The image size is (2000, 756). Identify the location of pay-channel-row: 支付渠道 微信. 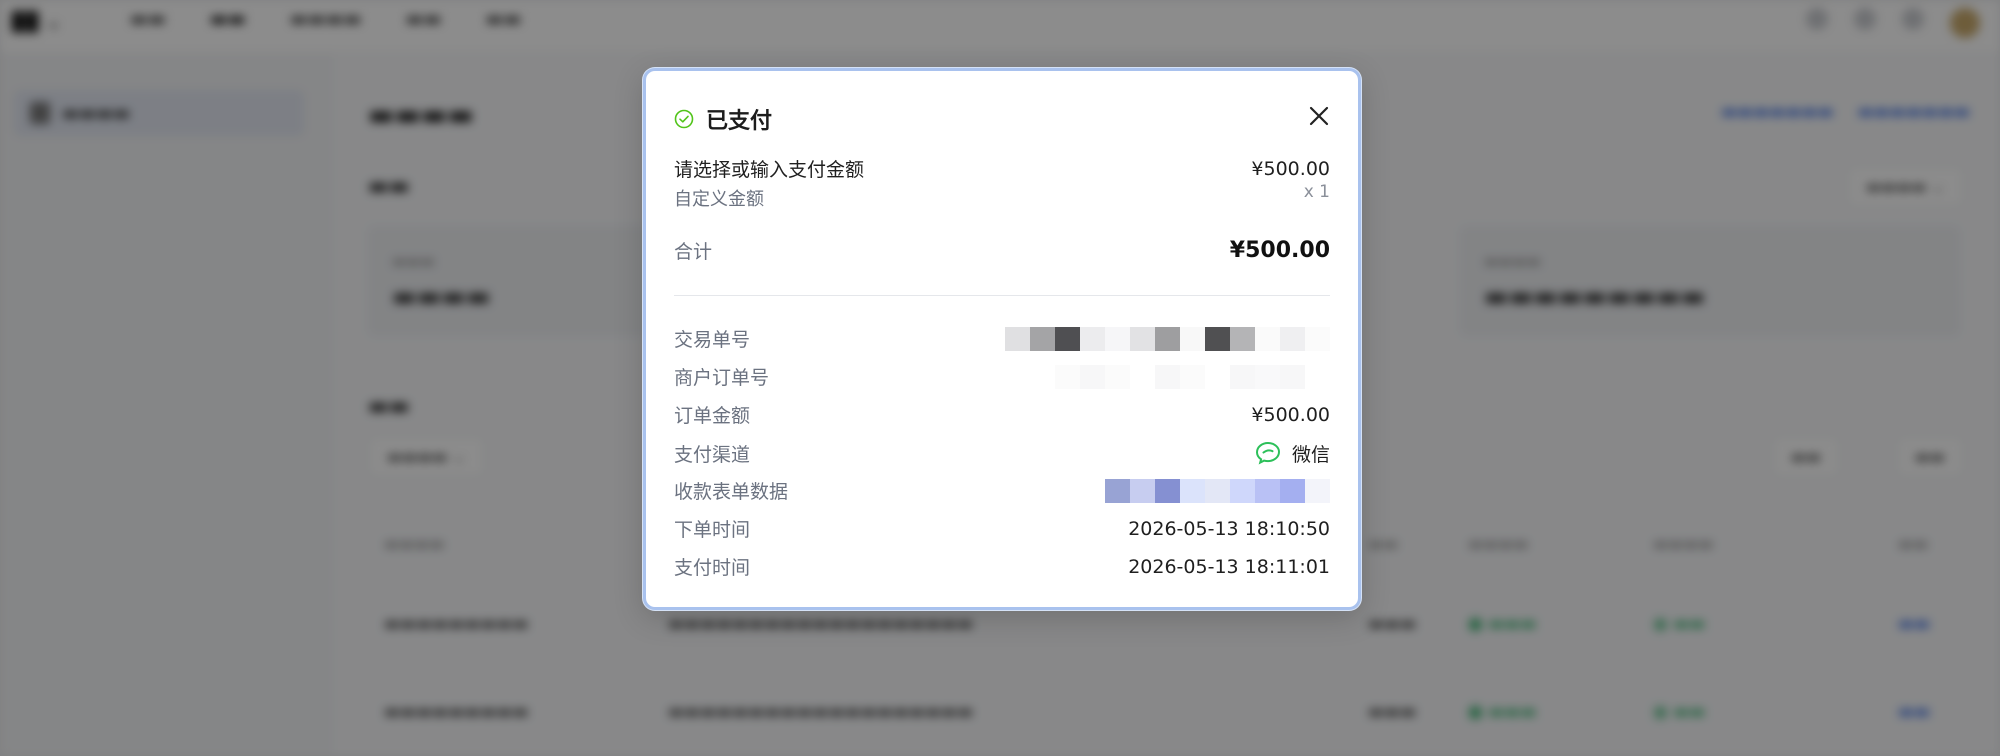
(1002, 453).